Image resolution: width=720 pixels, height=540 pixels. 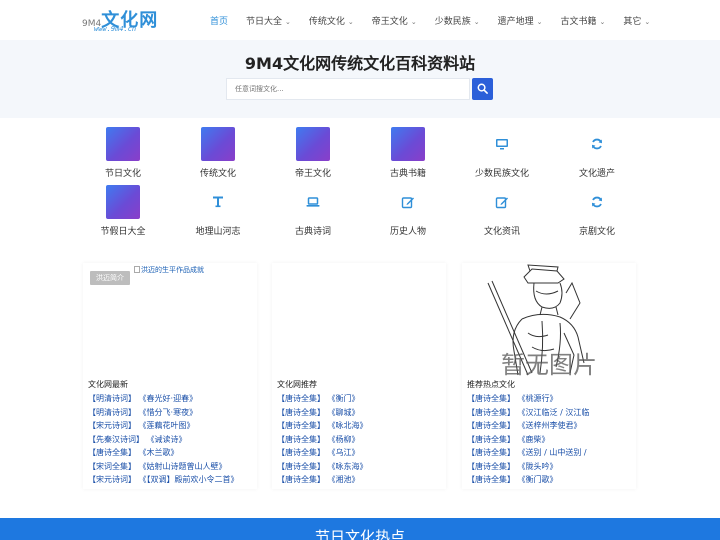 I want to click on nav-item-label: 古文书籍, so click(x=578, y=21).